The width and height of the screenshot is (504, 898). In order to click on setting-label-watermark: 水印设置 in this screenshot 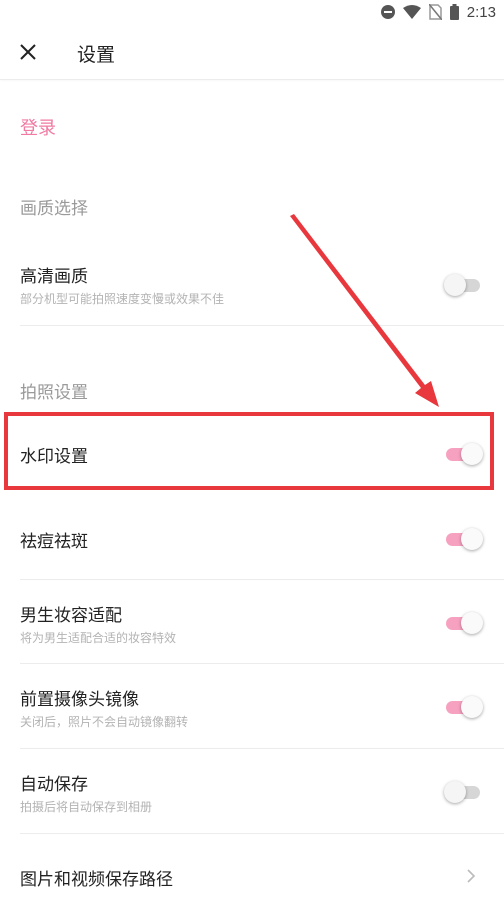, I will do `click(54, 457)`.